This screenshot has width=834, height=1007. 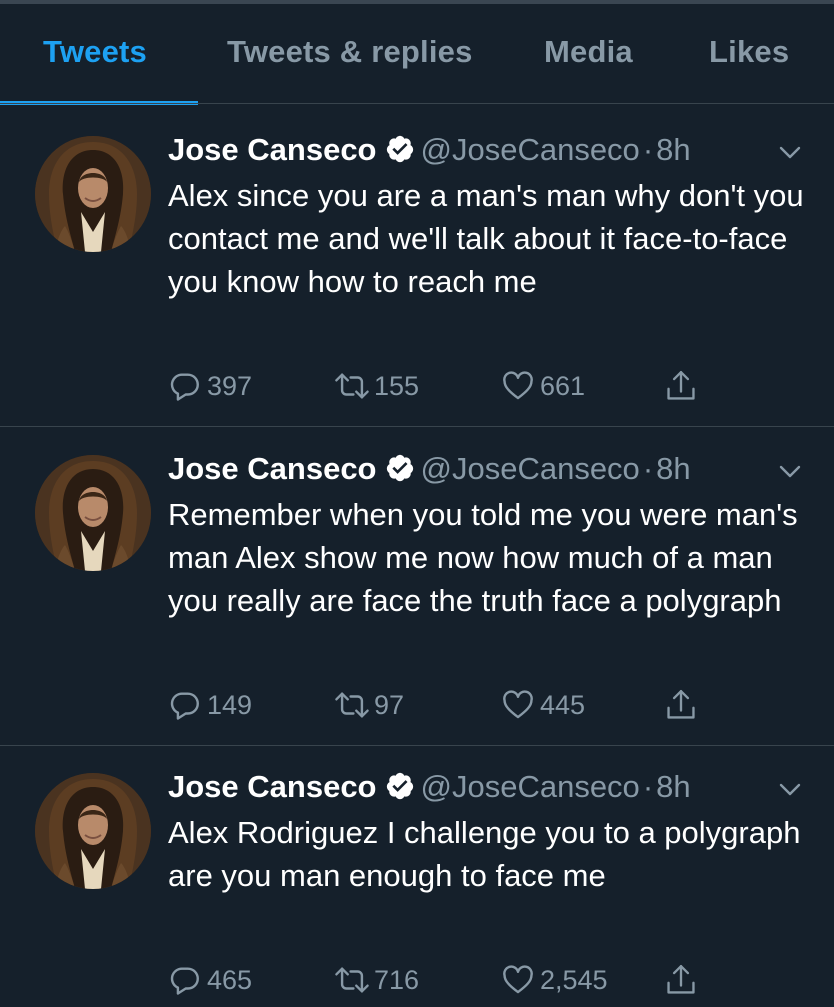 I want to click on retweet-button: 716, so click(x=375, y=980).